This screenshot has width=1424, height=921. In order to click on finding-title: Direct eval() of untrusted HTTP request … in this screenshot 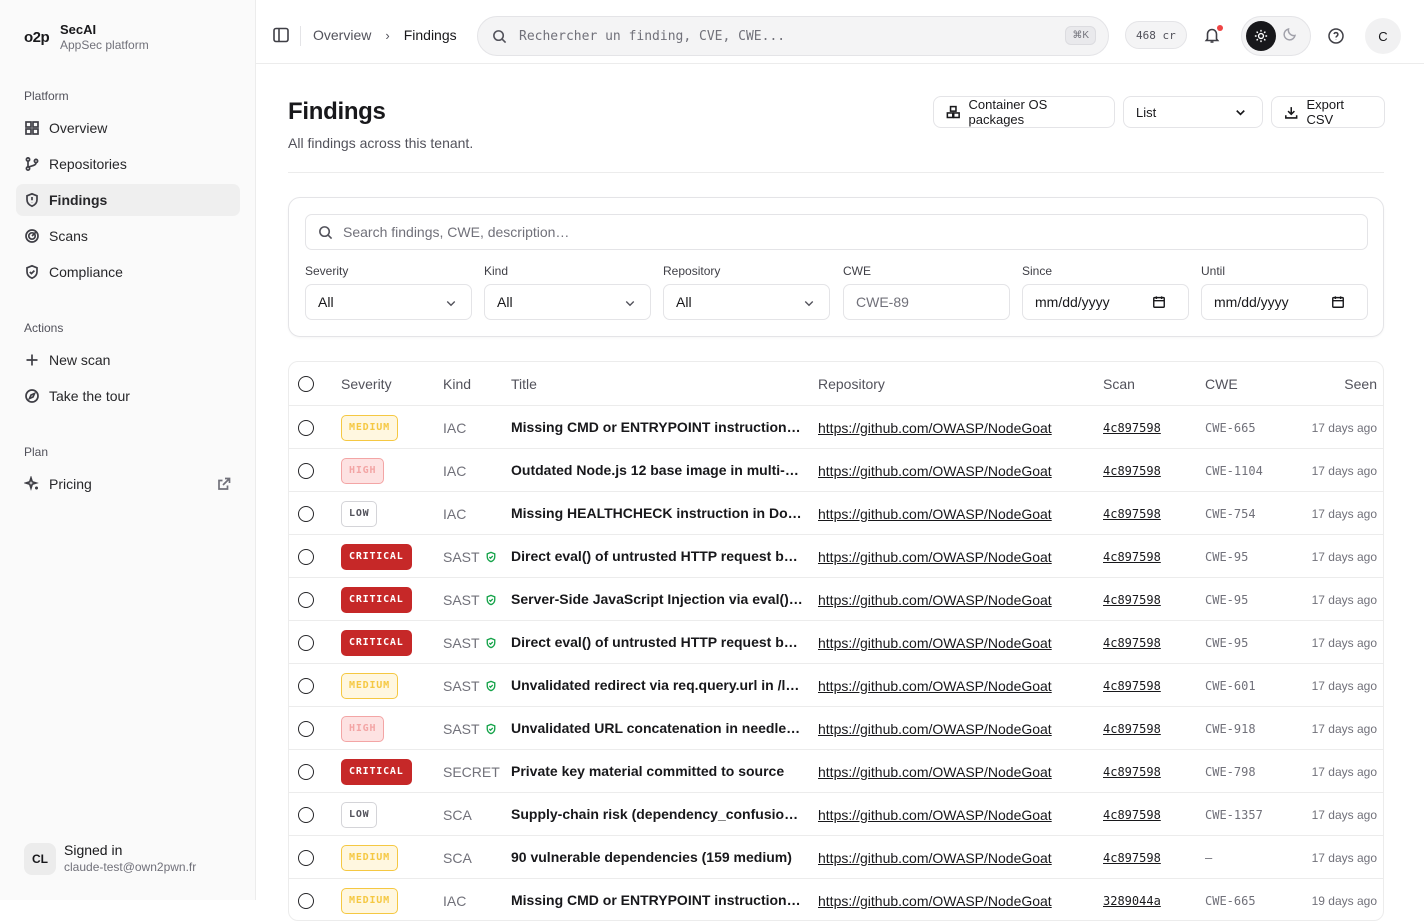, I will do `click(657, 556)`.